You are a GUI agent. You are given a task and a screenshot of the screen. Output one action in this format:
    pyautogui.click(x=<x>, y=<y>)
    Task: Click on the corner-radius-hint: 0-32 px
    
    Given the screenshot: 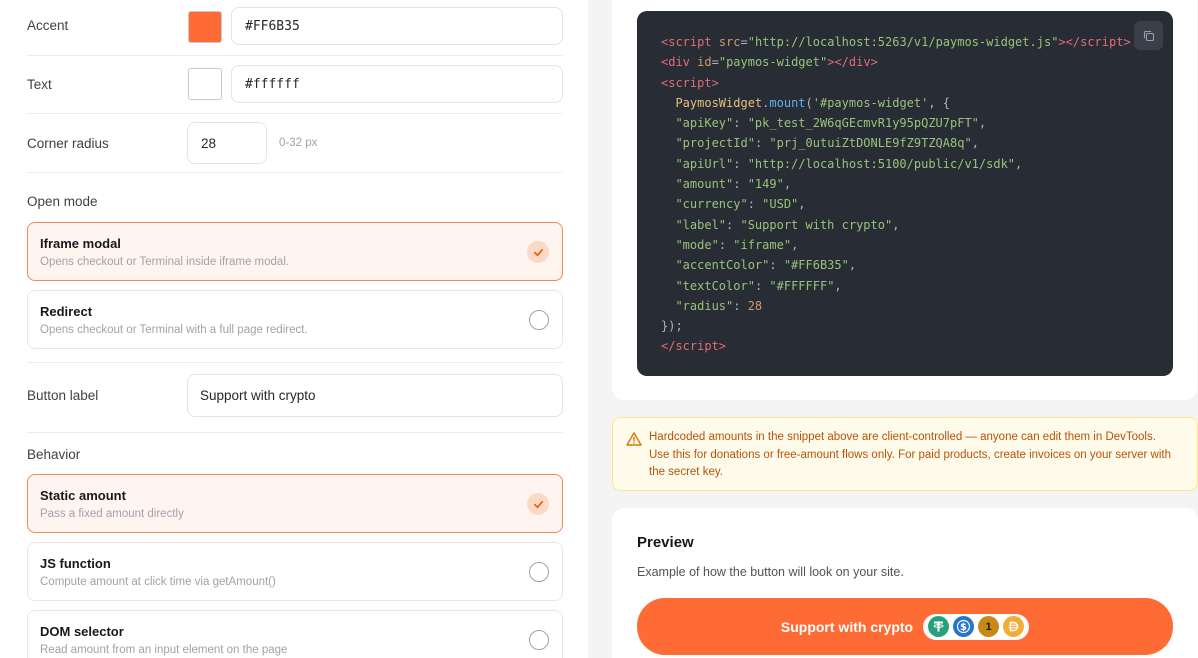 What is the action you would take?
    pyautogui.click(x=298, y=143)
    